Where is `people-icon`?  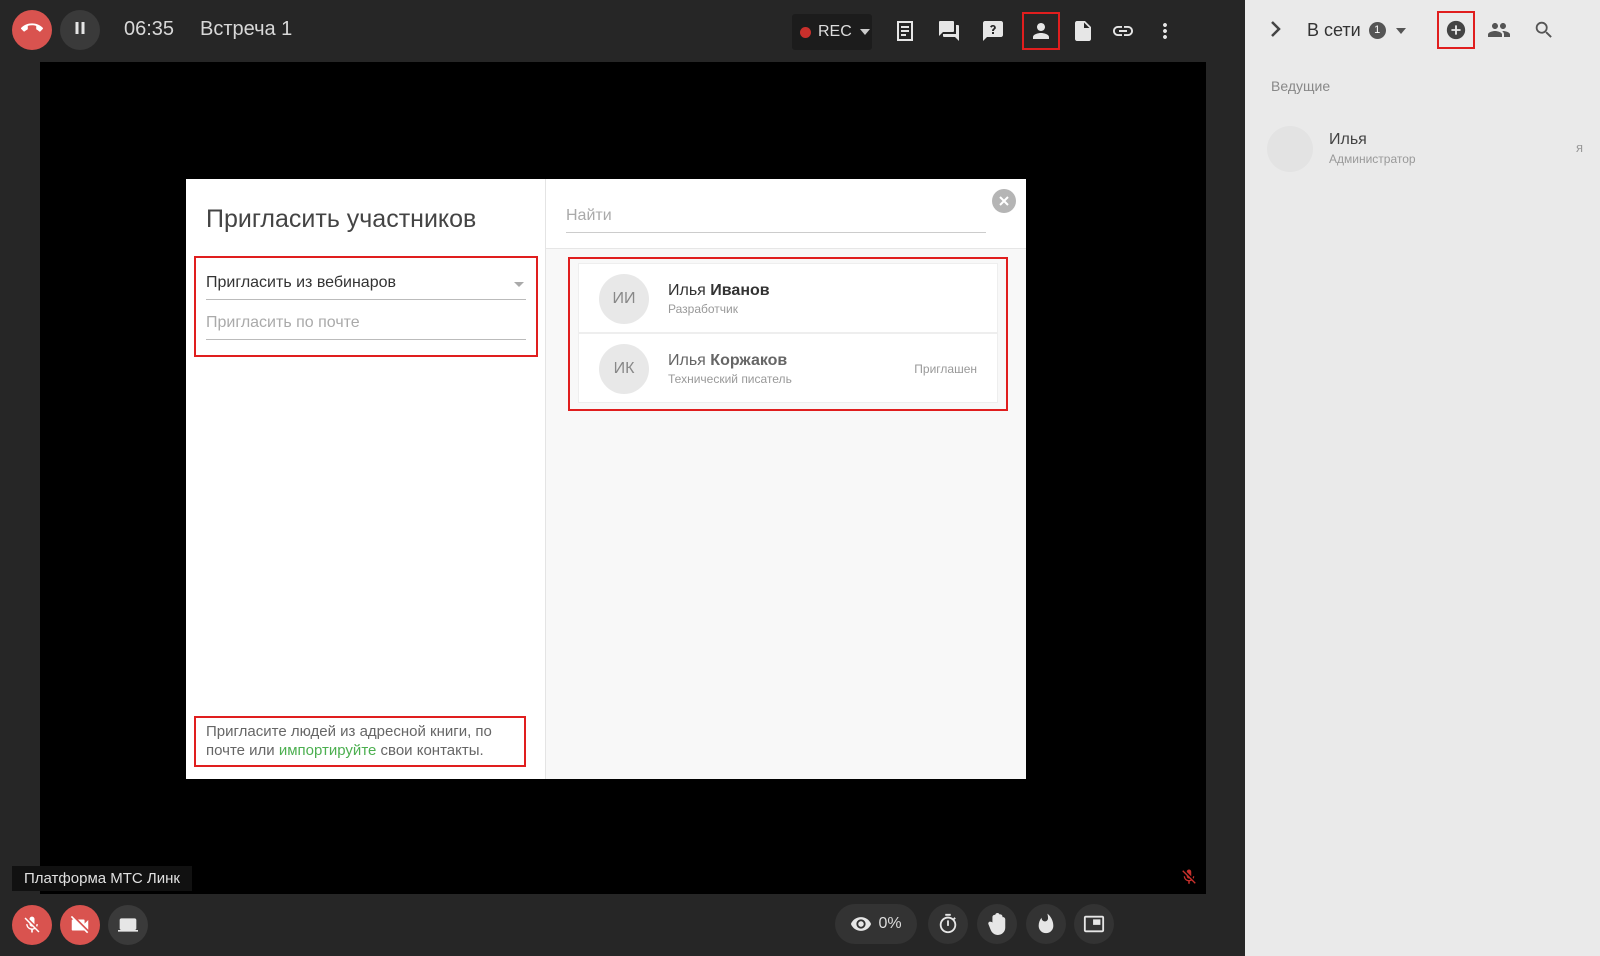 people-icon is located at coordinates (1499, 30).